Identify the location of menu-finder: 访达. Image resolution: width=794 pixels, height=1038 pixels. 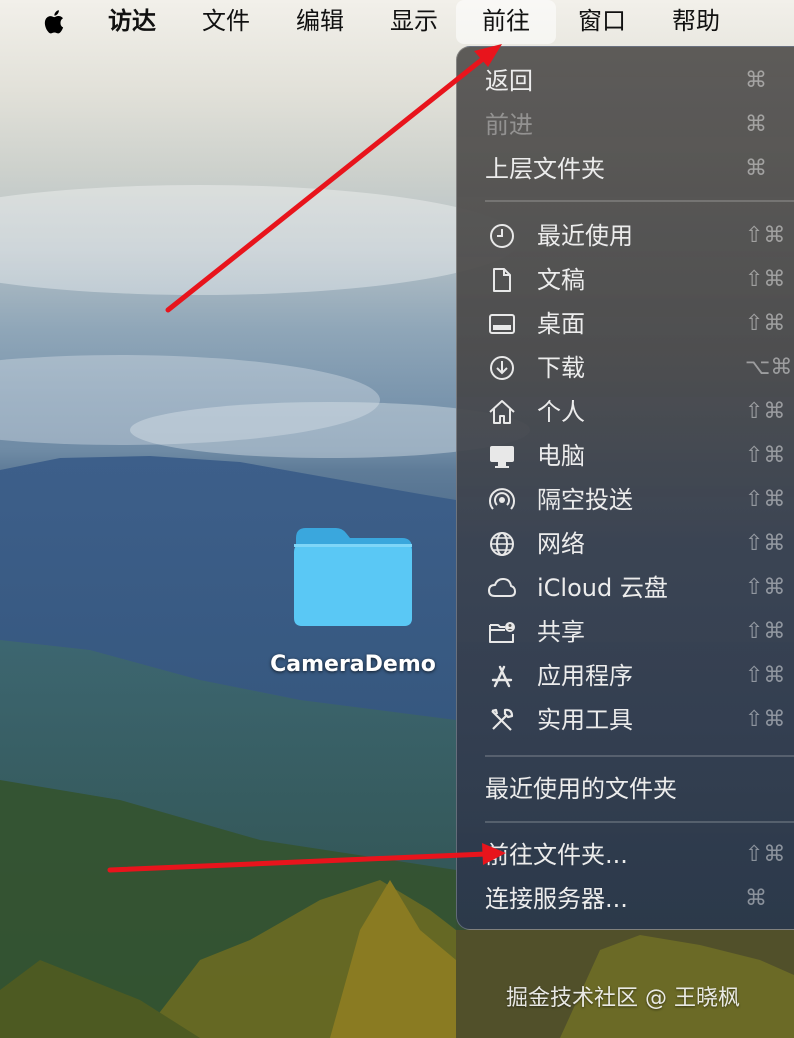
(132, 22).